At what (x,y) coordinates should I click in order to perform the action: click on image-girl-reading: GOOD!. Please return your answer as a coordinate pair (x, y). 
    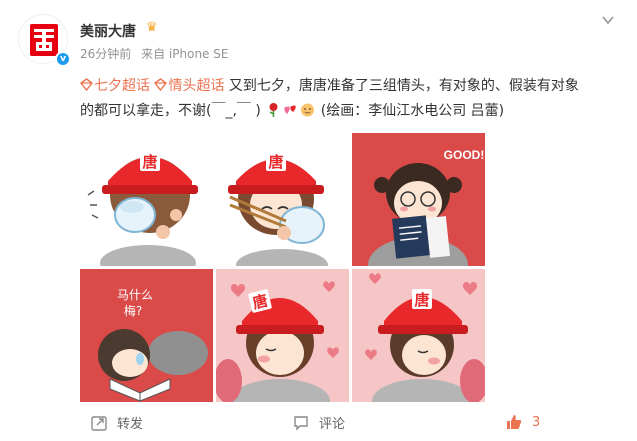
    Looking at the image, I should click on (418, 199).